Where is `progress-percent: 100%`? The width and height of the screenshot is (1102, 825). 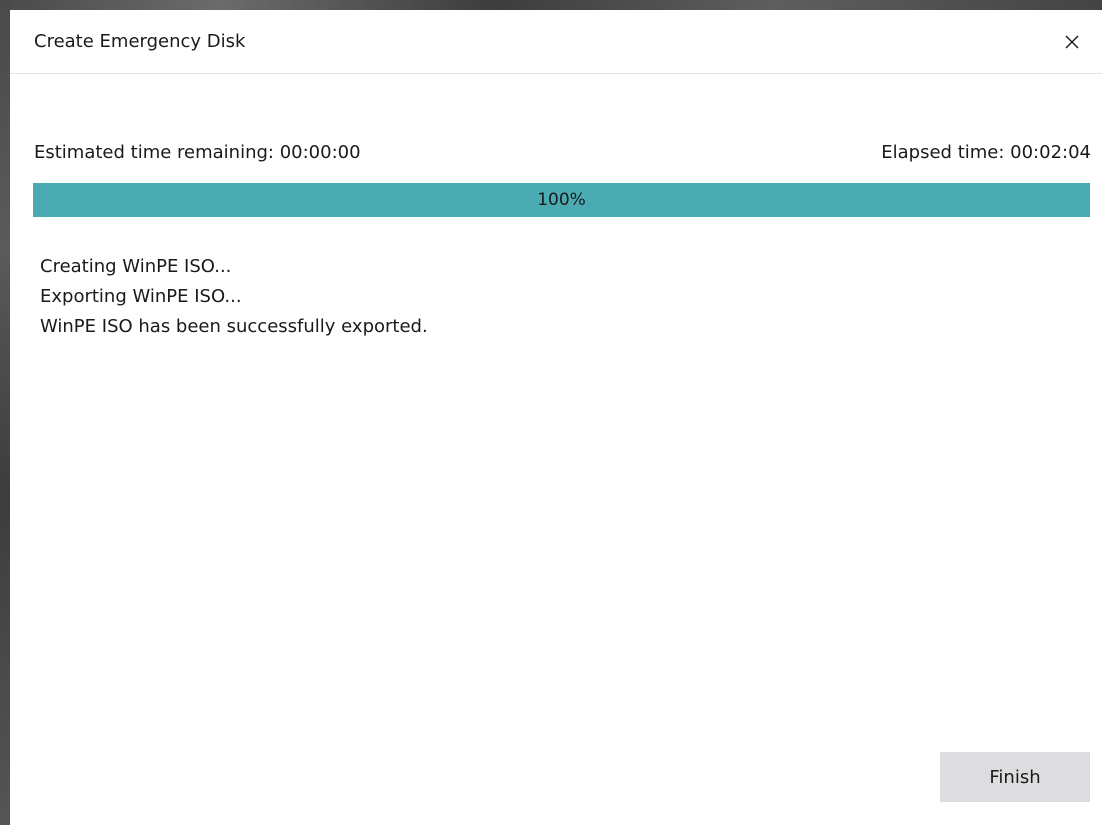
progress-percent: 100% is located at coordinates (561, 200).